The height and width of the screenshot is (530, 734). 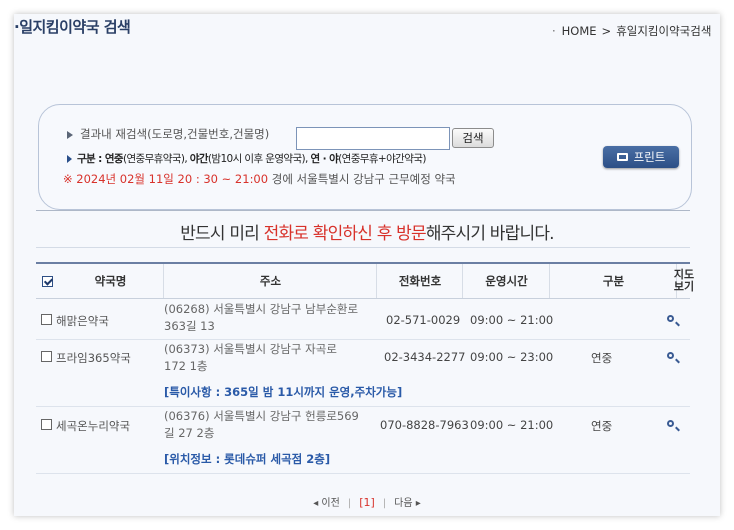 What do you see at coordinates (407, 503) in the screenshot?
I see `next-page-link: 다음 ▸` at bounding box center [407, 503].